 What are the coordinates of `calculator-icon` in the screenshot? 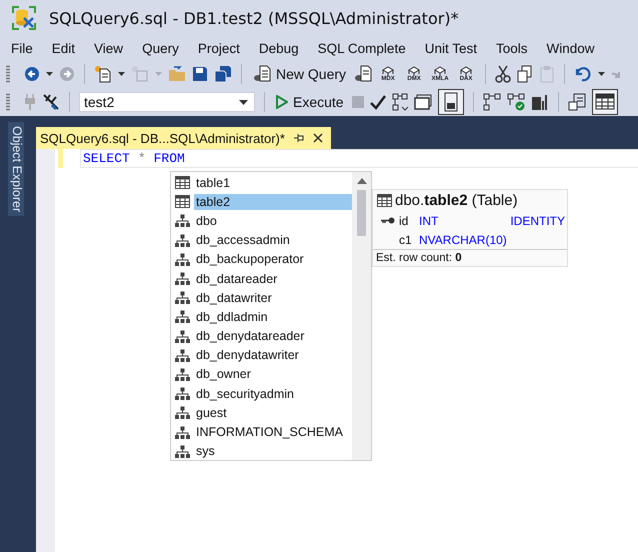 It's located at (451, 102).